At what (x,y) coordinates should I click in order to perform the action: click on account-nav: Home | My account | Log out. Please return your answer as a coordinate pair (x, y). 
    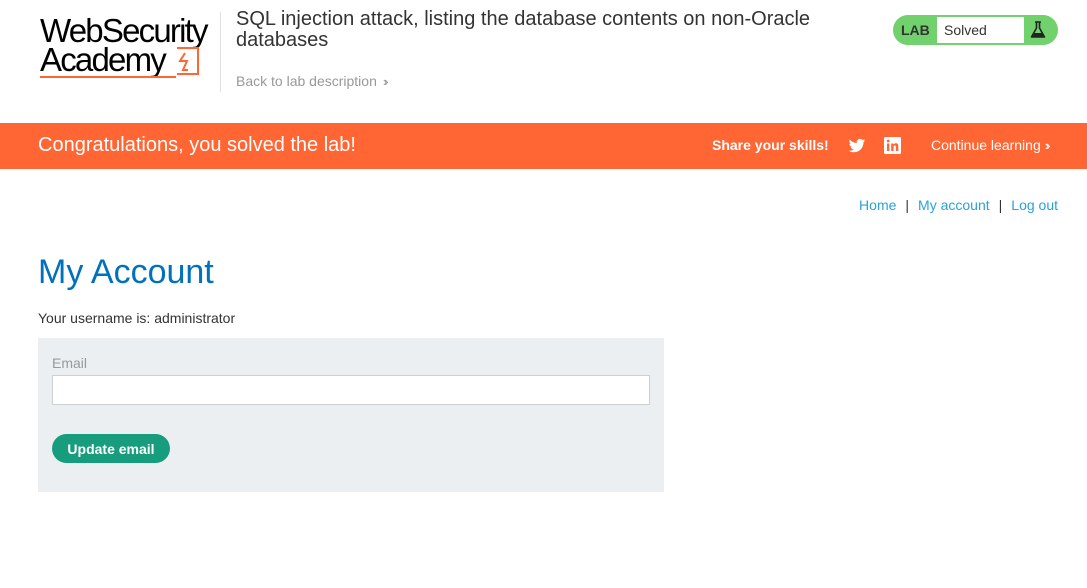
    Looking at the image, I should click on (958, 205).